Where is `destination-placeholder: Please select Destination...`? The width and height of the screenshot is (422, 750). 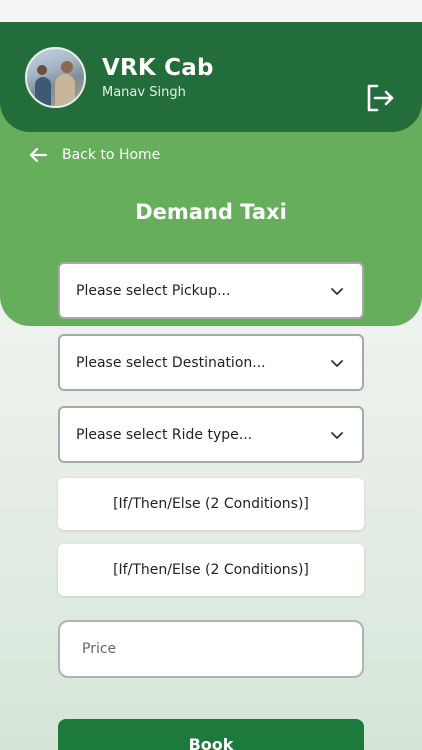 destination-placeholder: Please select Destination... is located at coordinates (171, 362).